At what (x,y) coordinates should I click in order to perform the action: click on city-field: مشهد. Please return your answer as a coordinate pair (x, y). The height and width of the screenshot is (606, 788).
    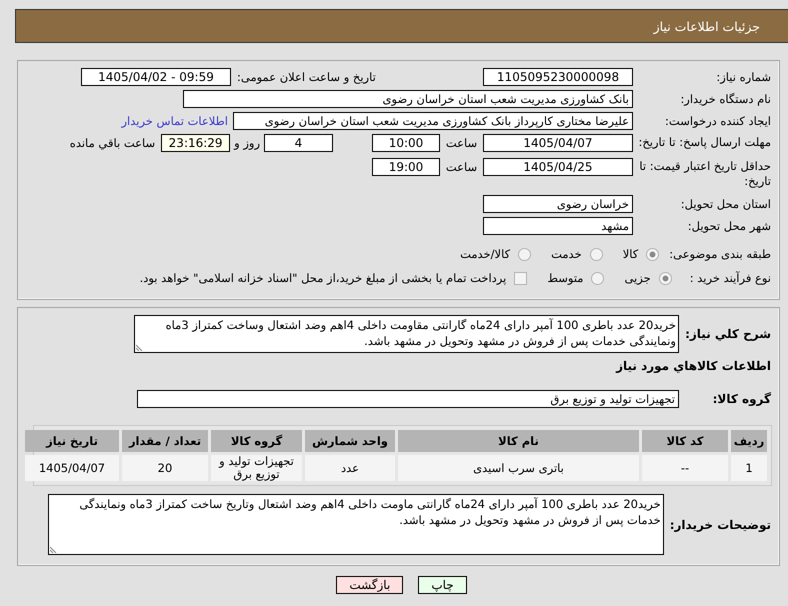
    Looking at the image, I should click on (558, 226).